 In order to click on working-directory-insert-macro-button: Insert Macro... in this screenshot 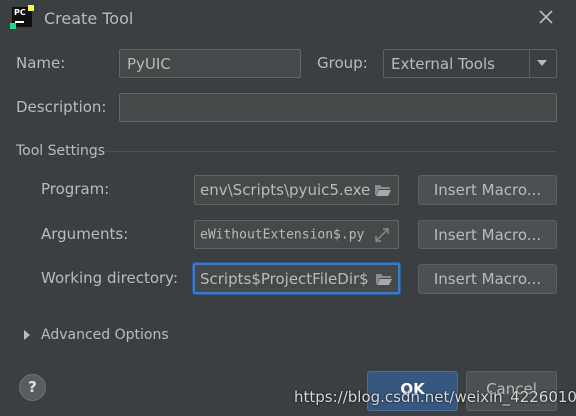, I will do `click(487, 279)`.